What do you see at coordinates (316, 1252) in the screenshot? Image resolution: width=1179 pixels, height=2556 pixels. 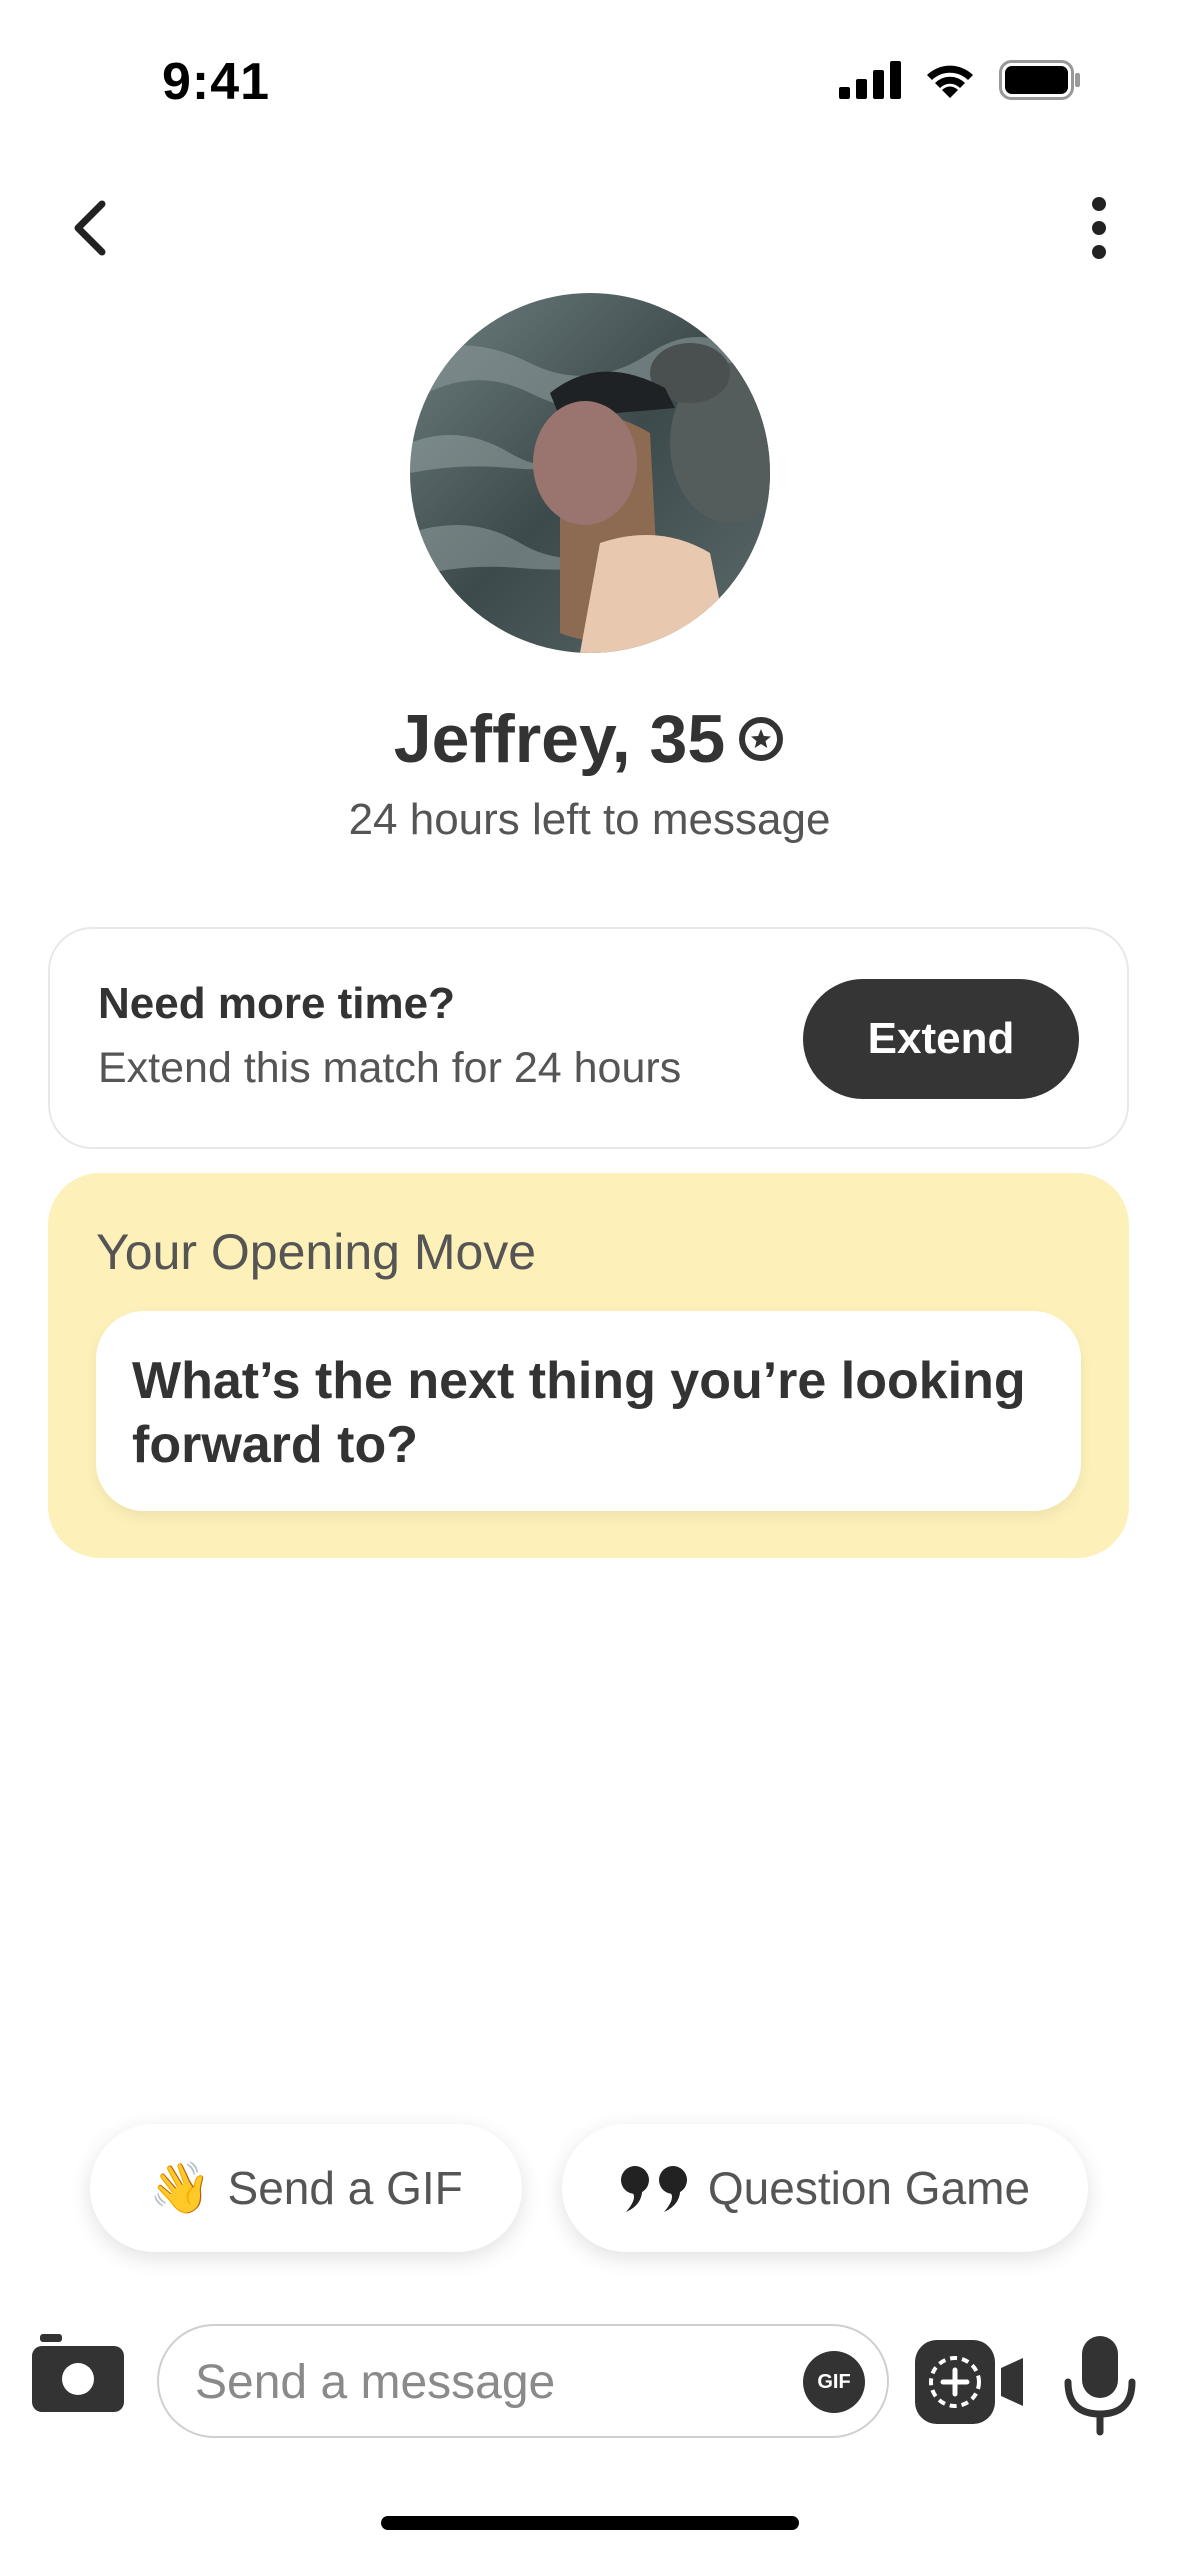 I see `opening-move-title: Your Opening Move` at bounding box center [316, 1252].